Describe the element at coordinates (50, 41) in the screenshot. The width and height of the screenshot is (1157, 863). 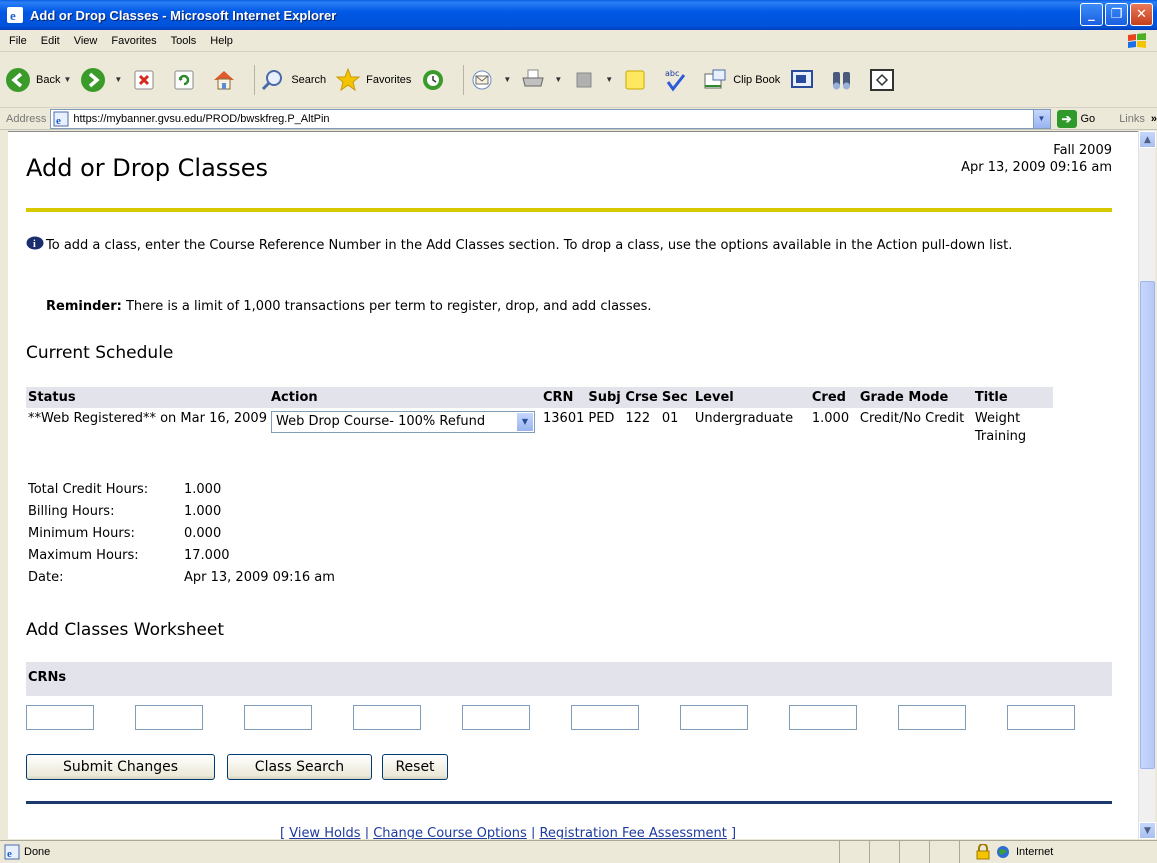
I see `menu-edit: Edit` at that location.